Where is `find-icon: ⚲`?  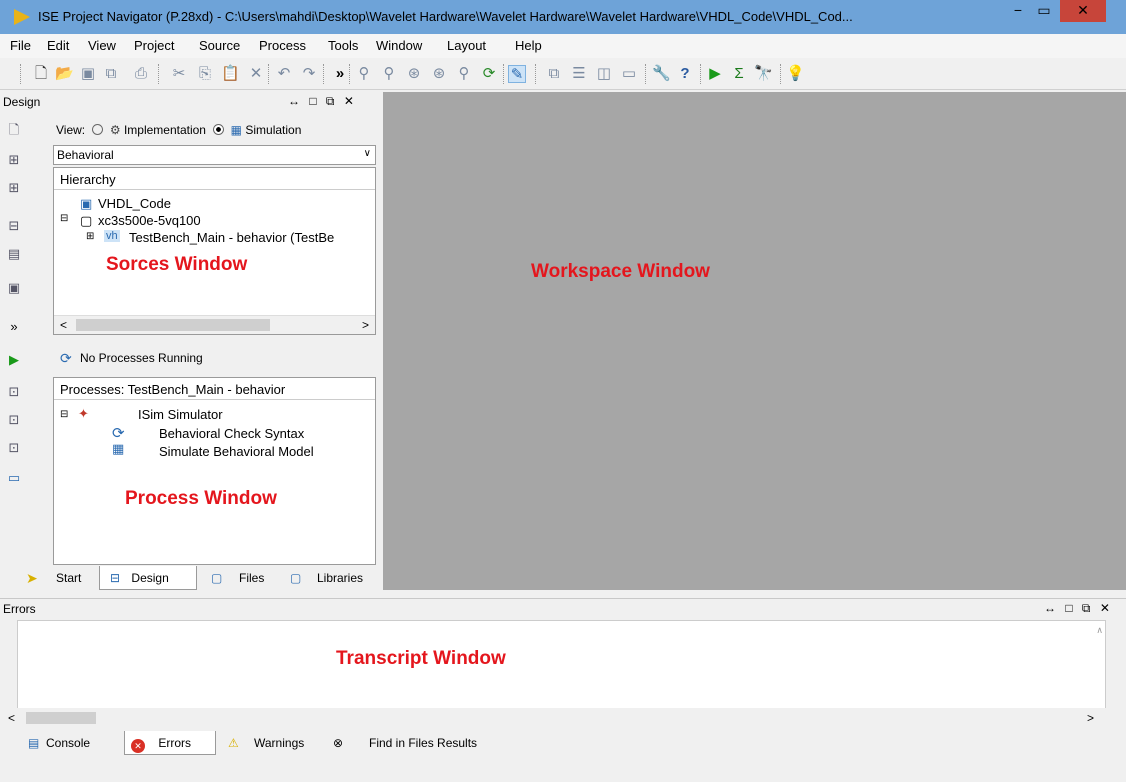
find-icon: ⚲ is located at coordinates (464, 74).